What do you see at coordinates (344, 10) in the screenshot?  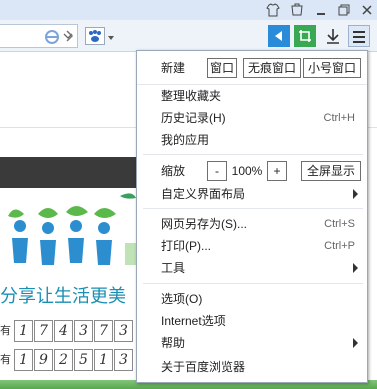 I see `restore-icon` at bounding box center [344, 10].